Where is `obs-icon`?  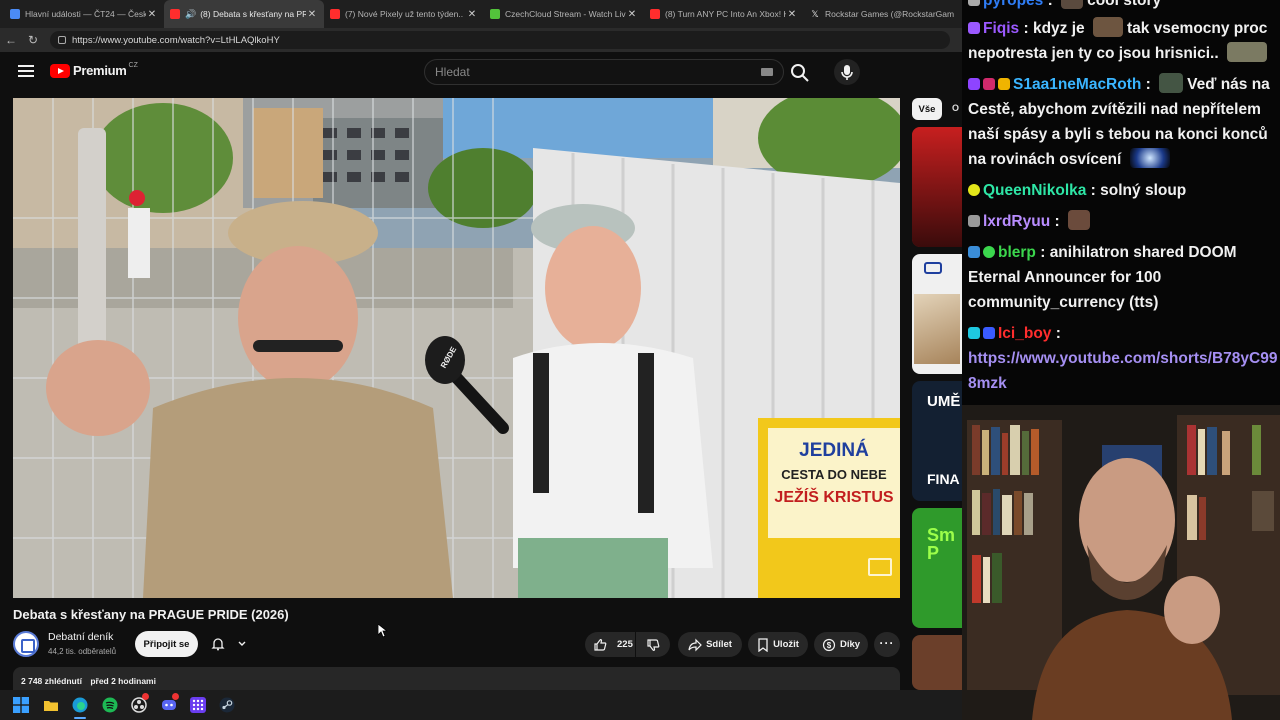 obs-icon is located at coordinates (140, 703).